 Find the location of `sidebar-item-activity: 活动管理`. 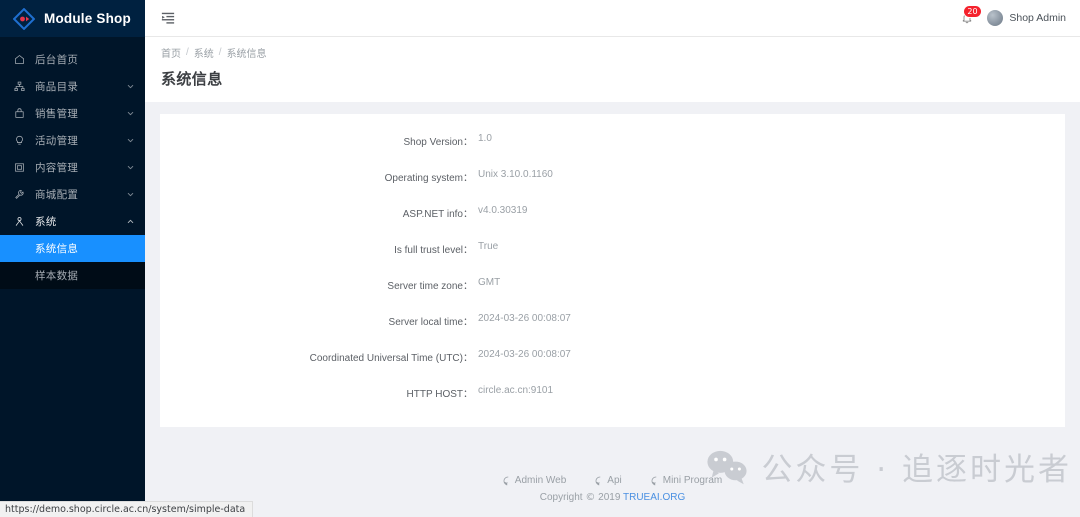

sidebar-item-activity: 活动管理 is located at coordinates (72, 140).